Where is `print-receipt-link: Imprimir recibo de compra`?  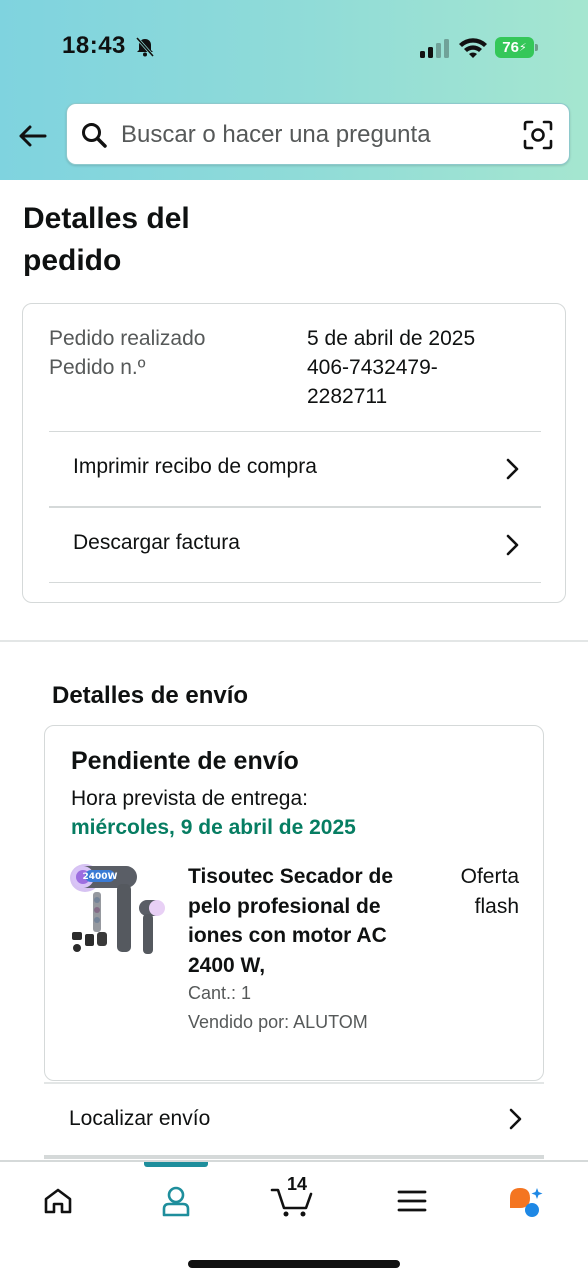
print-receipt-link: Imprimir recibo de compra is located at coordinates (295, 469).